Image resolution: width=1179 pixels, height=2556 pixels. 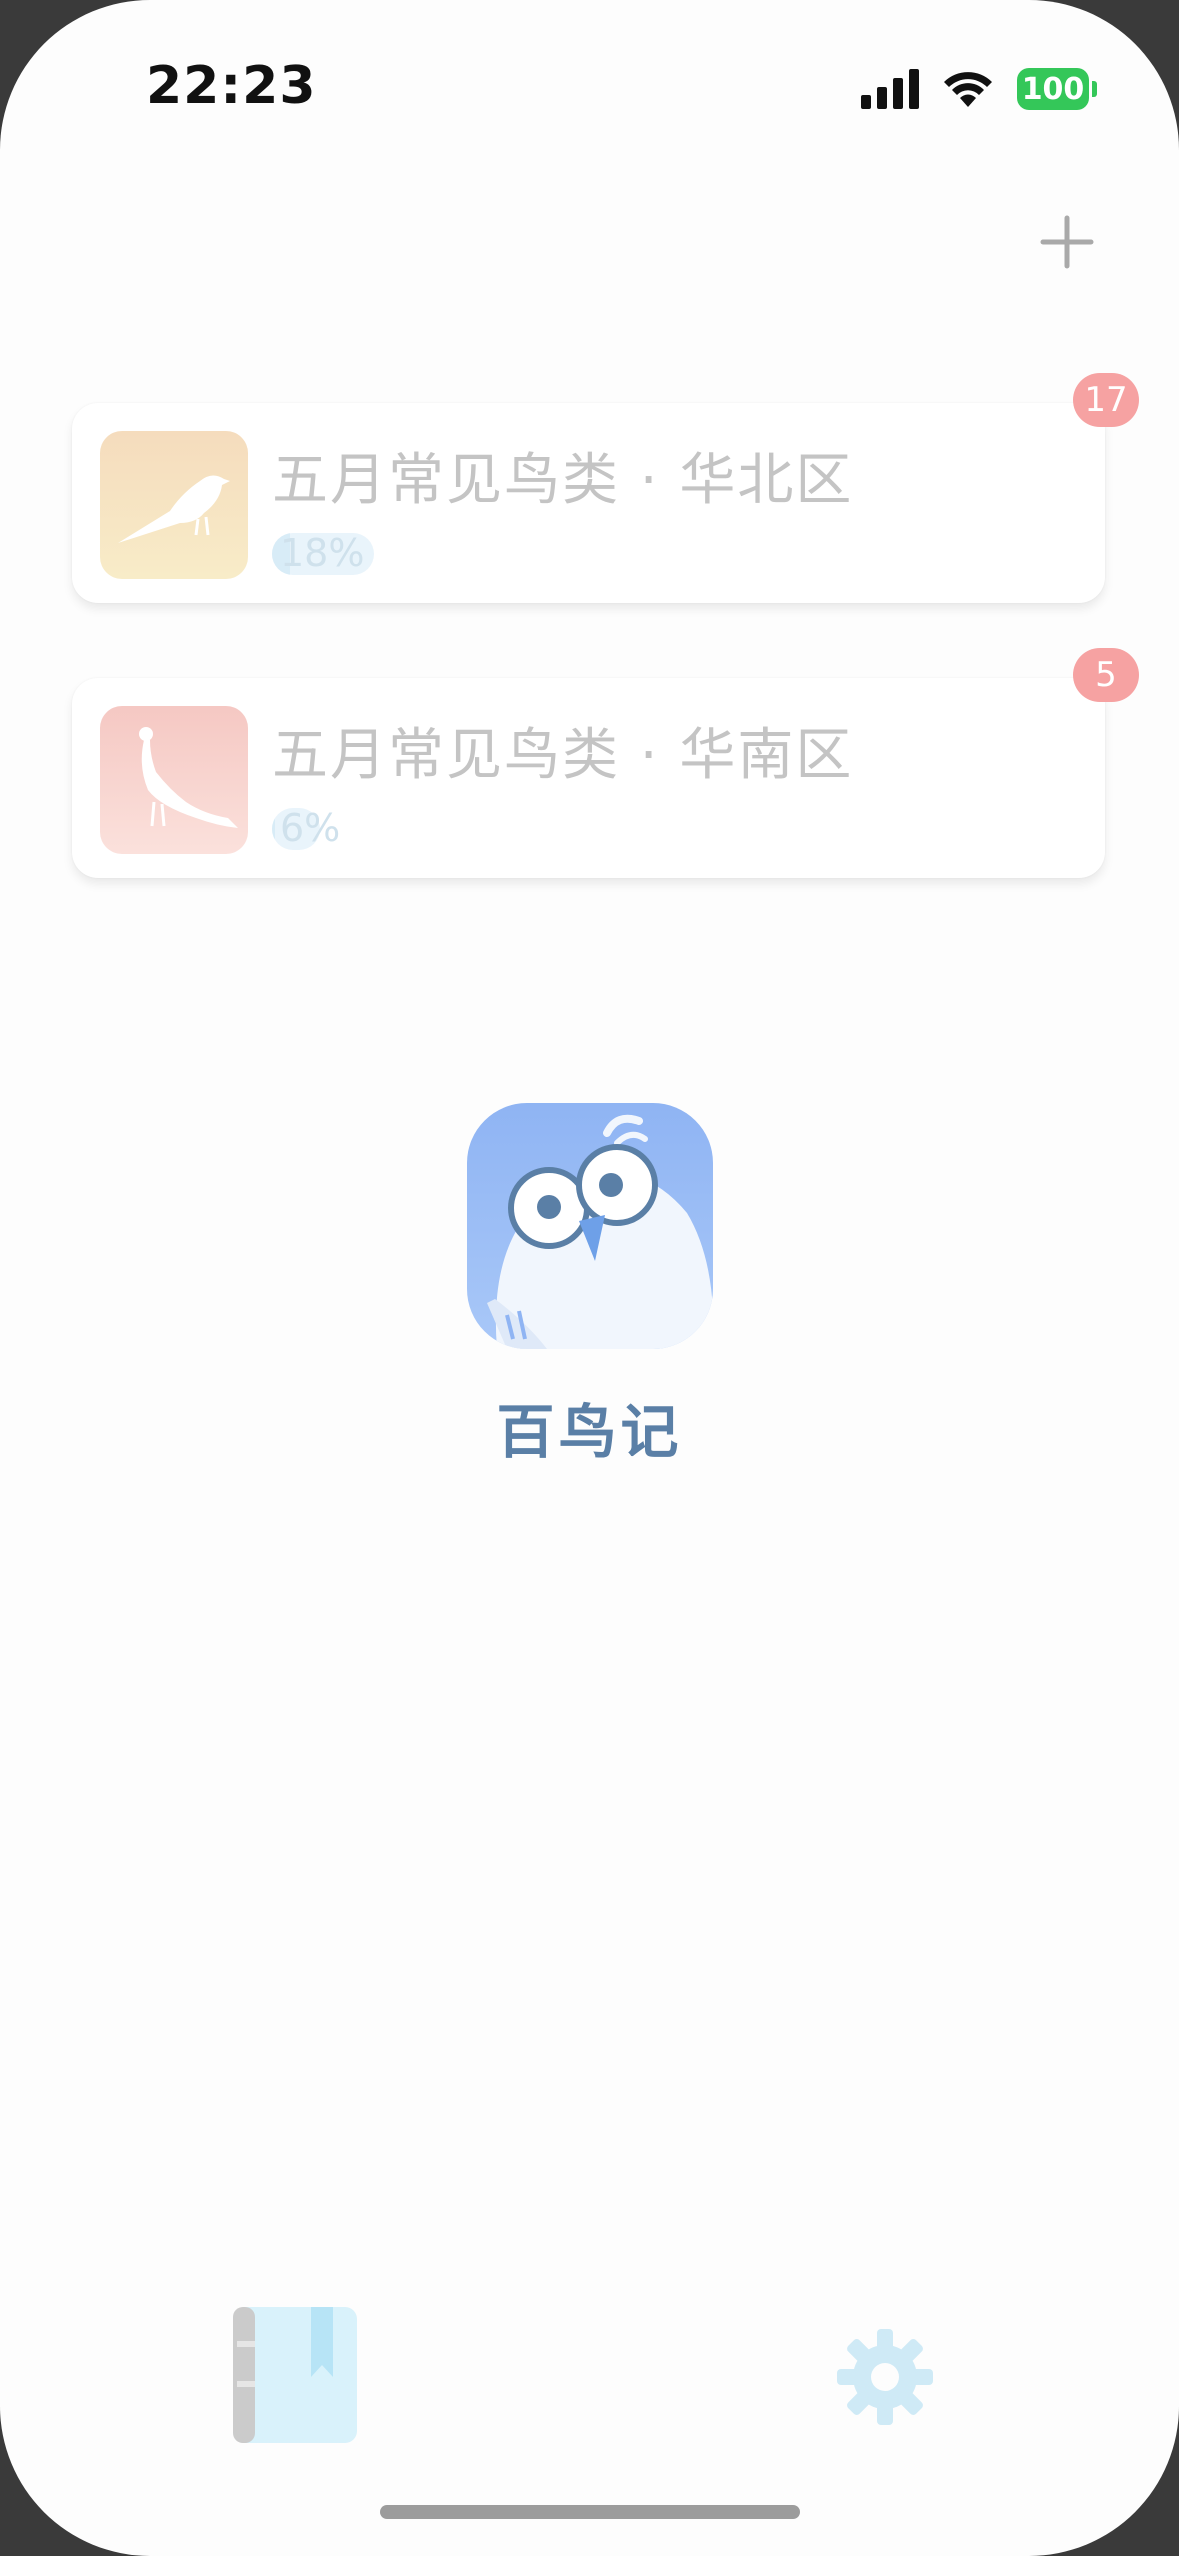 I want to click on gear-icon, so click(x=885, y=2377).